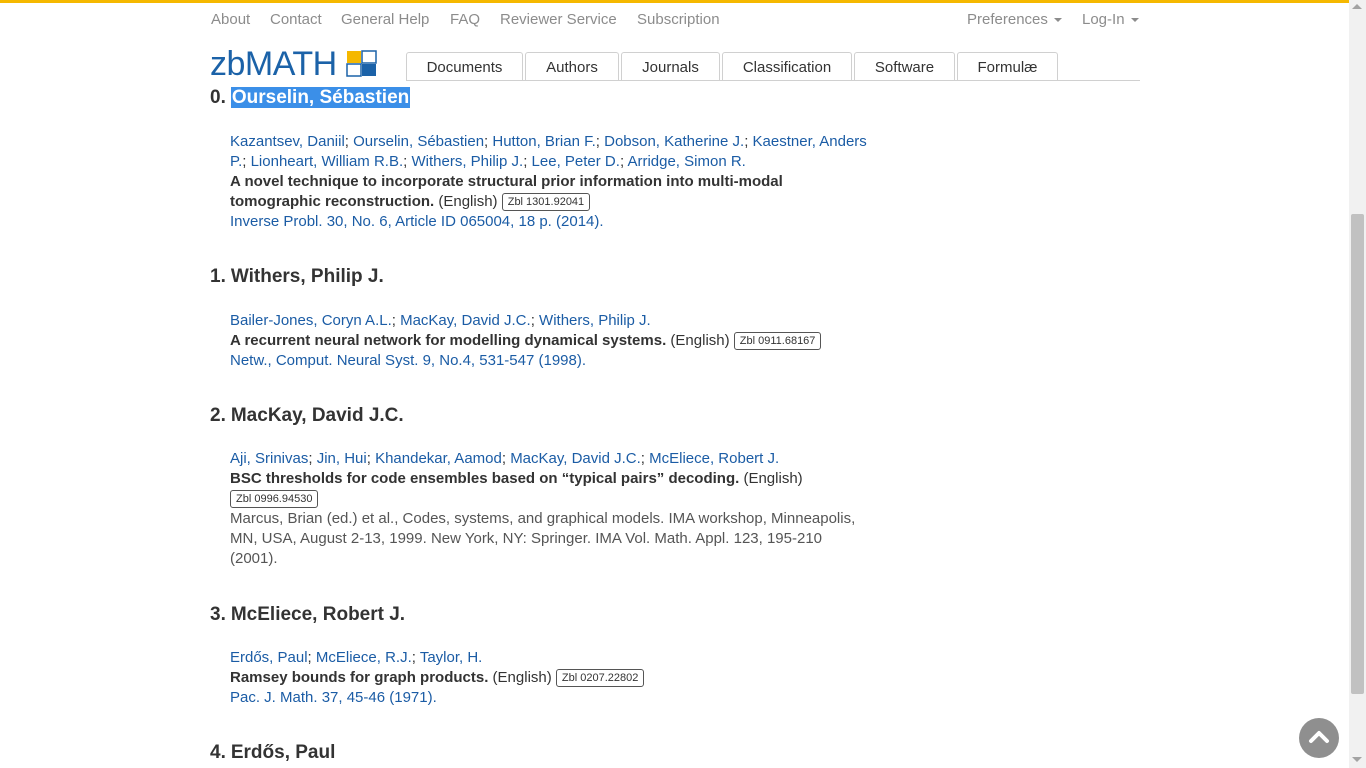  What do you see at coordinates (465, 20) in the screenshot?
I see `nav-faq-link: FAQ` at bounding box center [465, 20].